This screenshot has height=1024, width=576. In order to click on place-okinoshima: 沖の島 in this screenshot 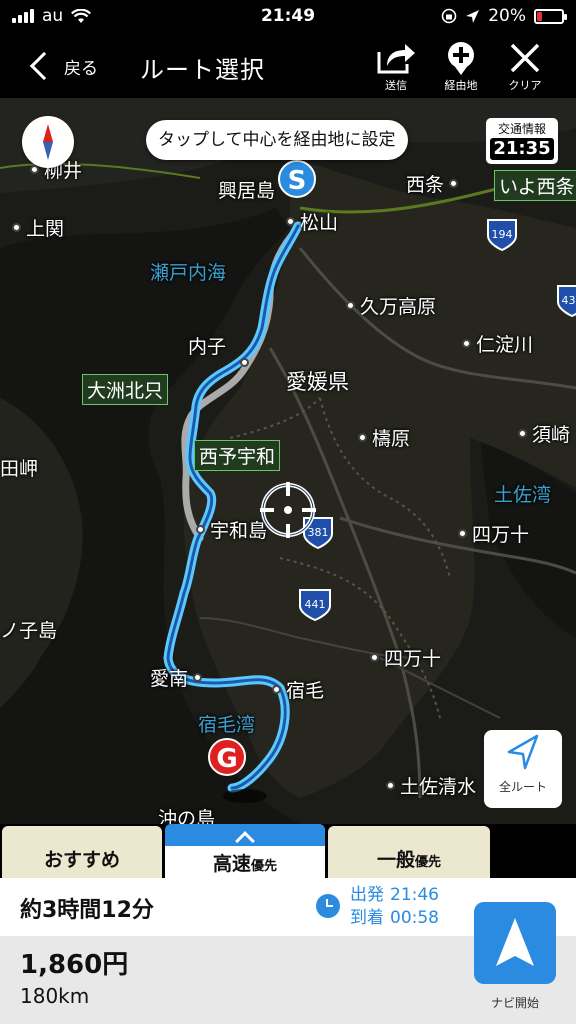, I will do `click(187, 816)`.